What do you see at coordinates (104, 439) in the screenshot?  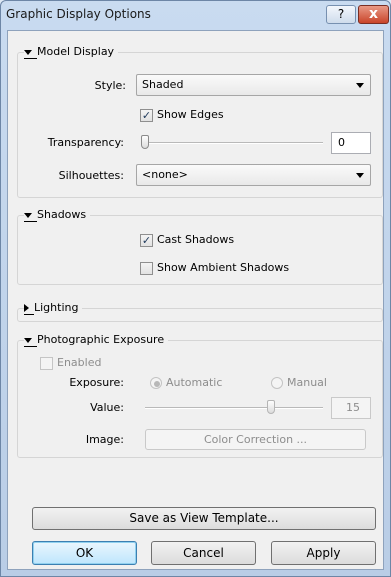 I see `image-label: Image:` at bounding box center [104, 439].